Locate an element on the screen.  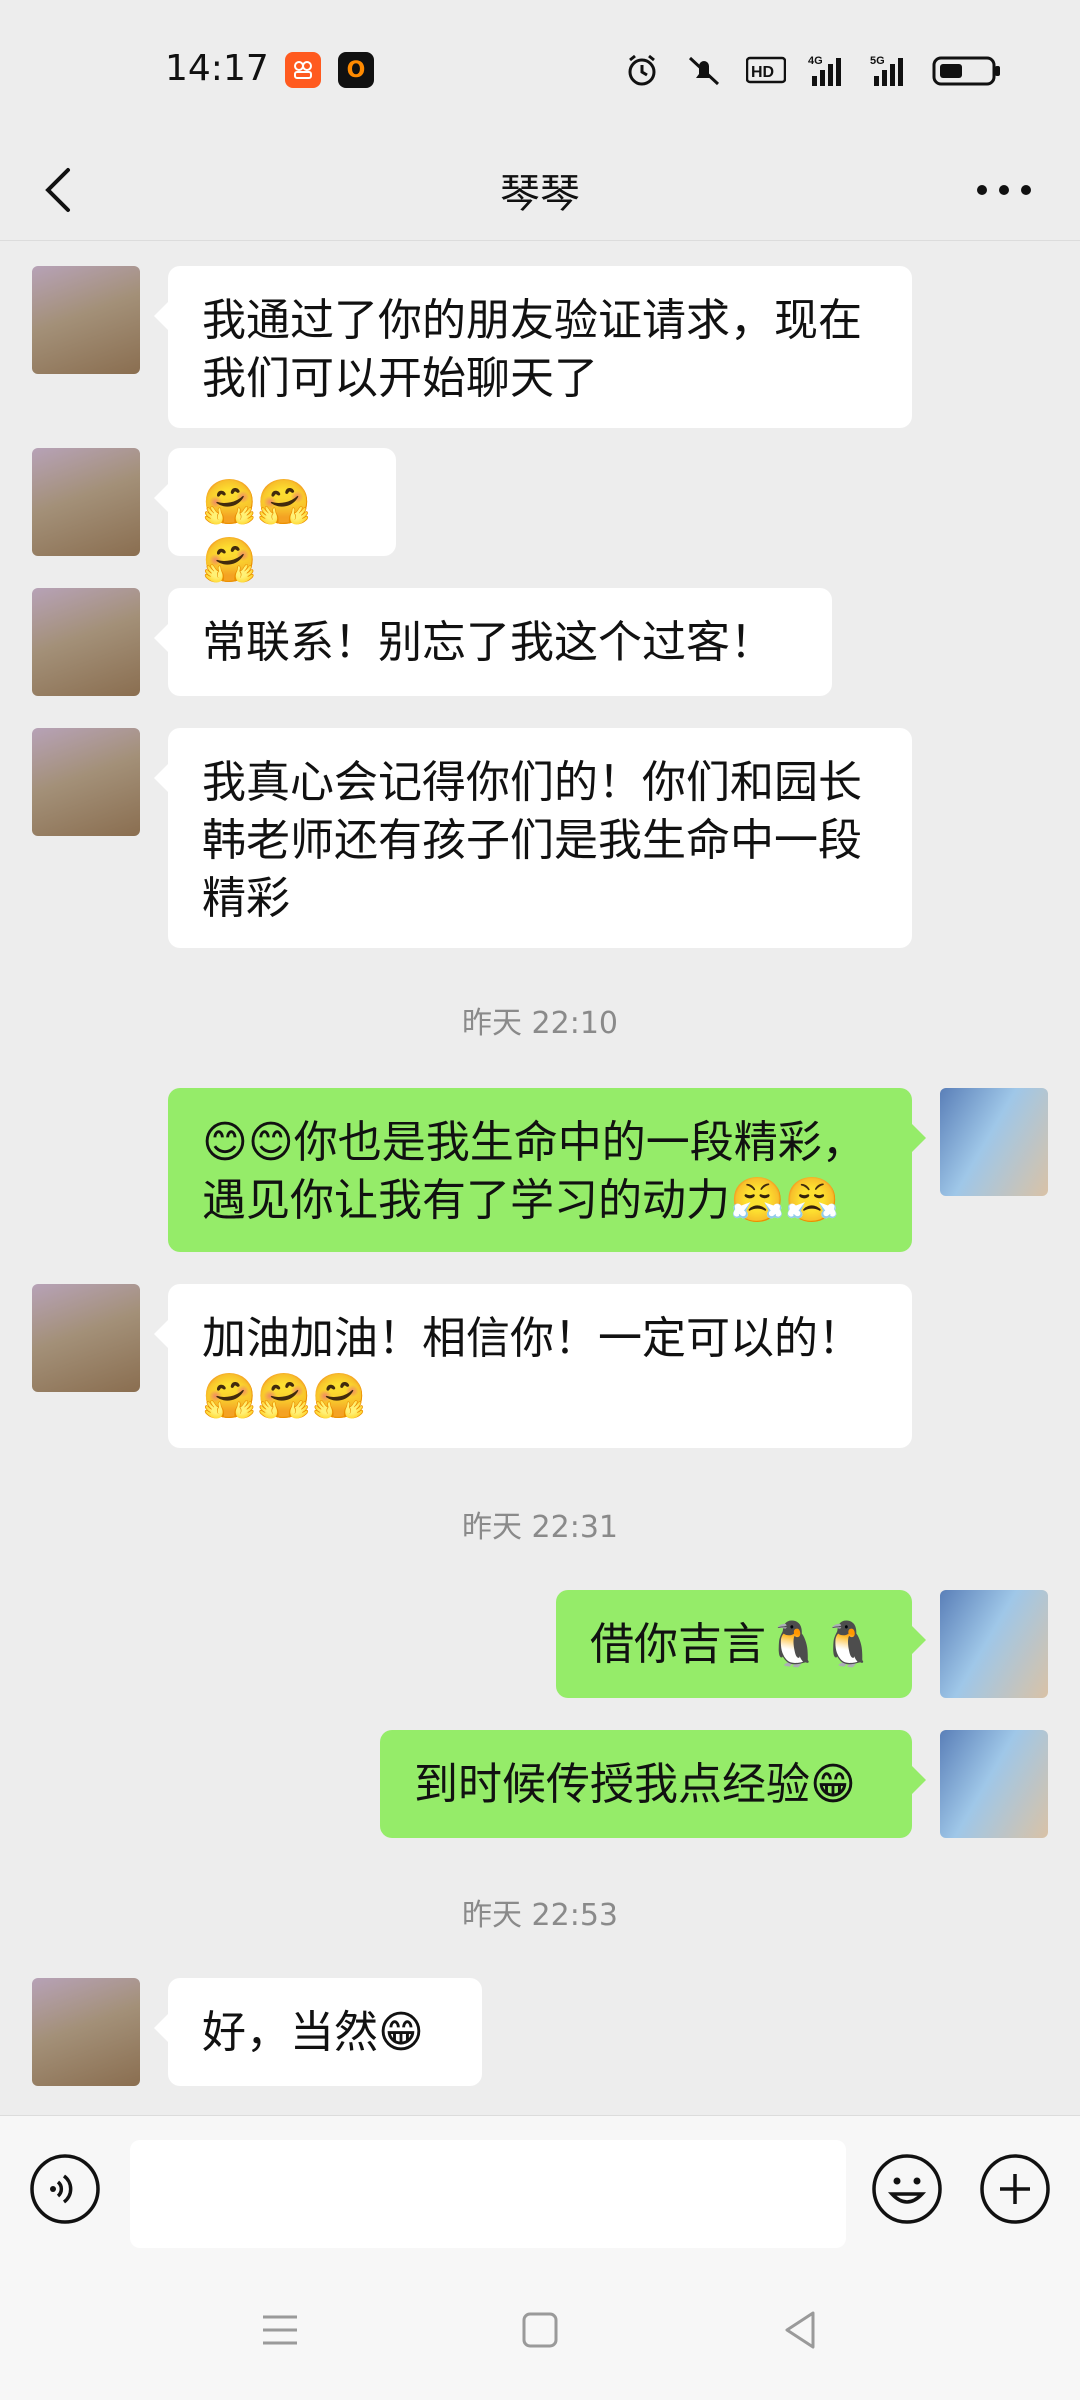
outgoing-message-bubble: 借你吉言🐧🐧 is located at coordinates (741, 1644).